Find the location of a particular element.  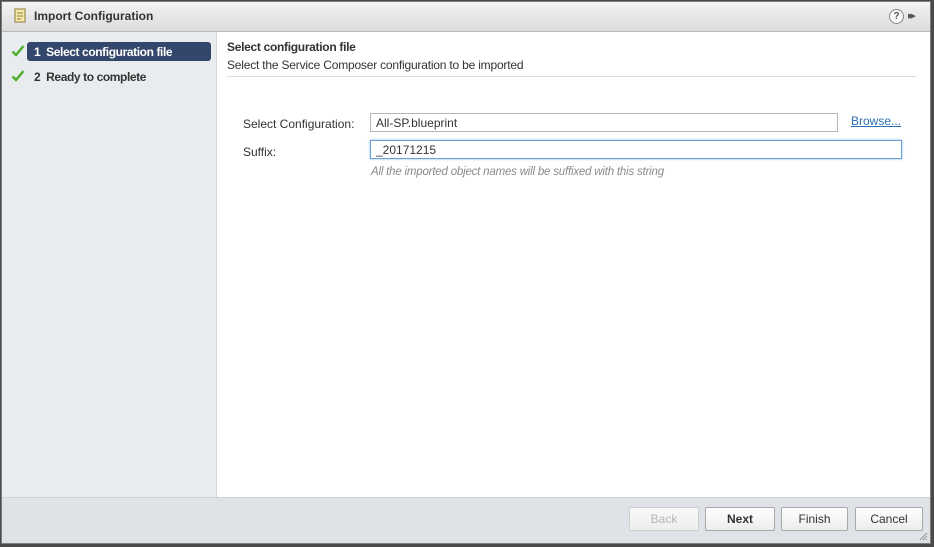

suffix-input is located at coordinates (636, 149).